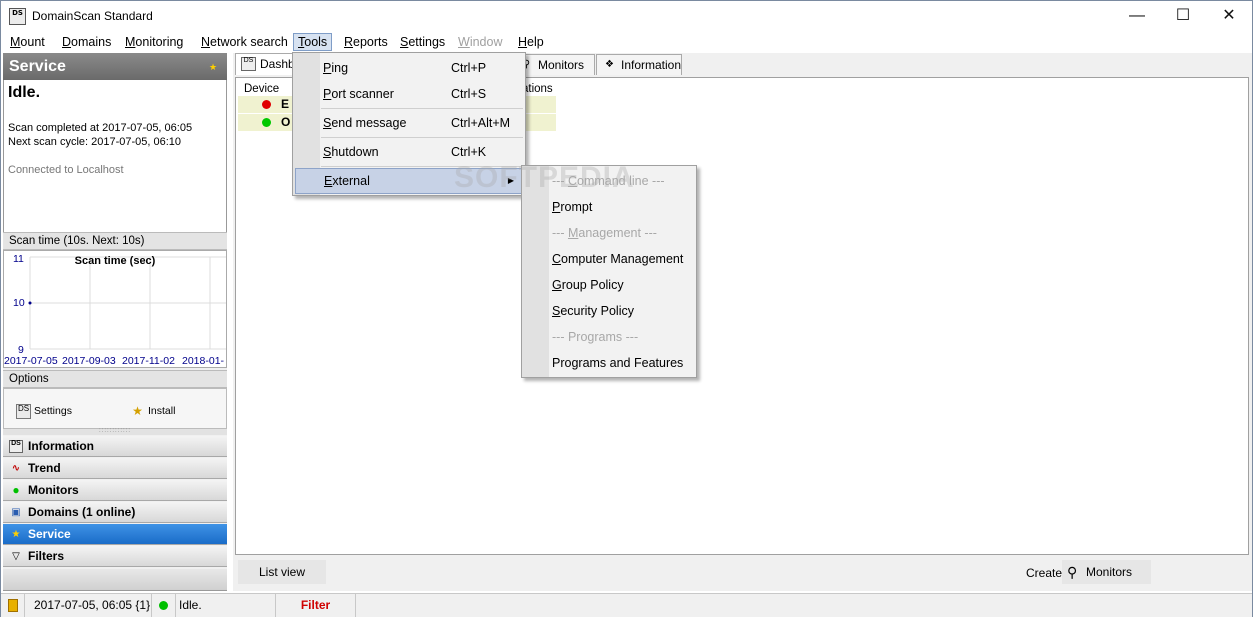 This screenshot has width=1253, height=617. I want to click on network-icon: ▣, so click(16, 512).